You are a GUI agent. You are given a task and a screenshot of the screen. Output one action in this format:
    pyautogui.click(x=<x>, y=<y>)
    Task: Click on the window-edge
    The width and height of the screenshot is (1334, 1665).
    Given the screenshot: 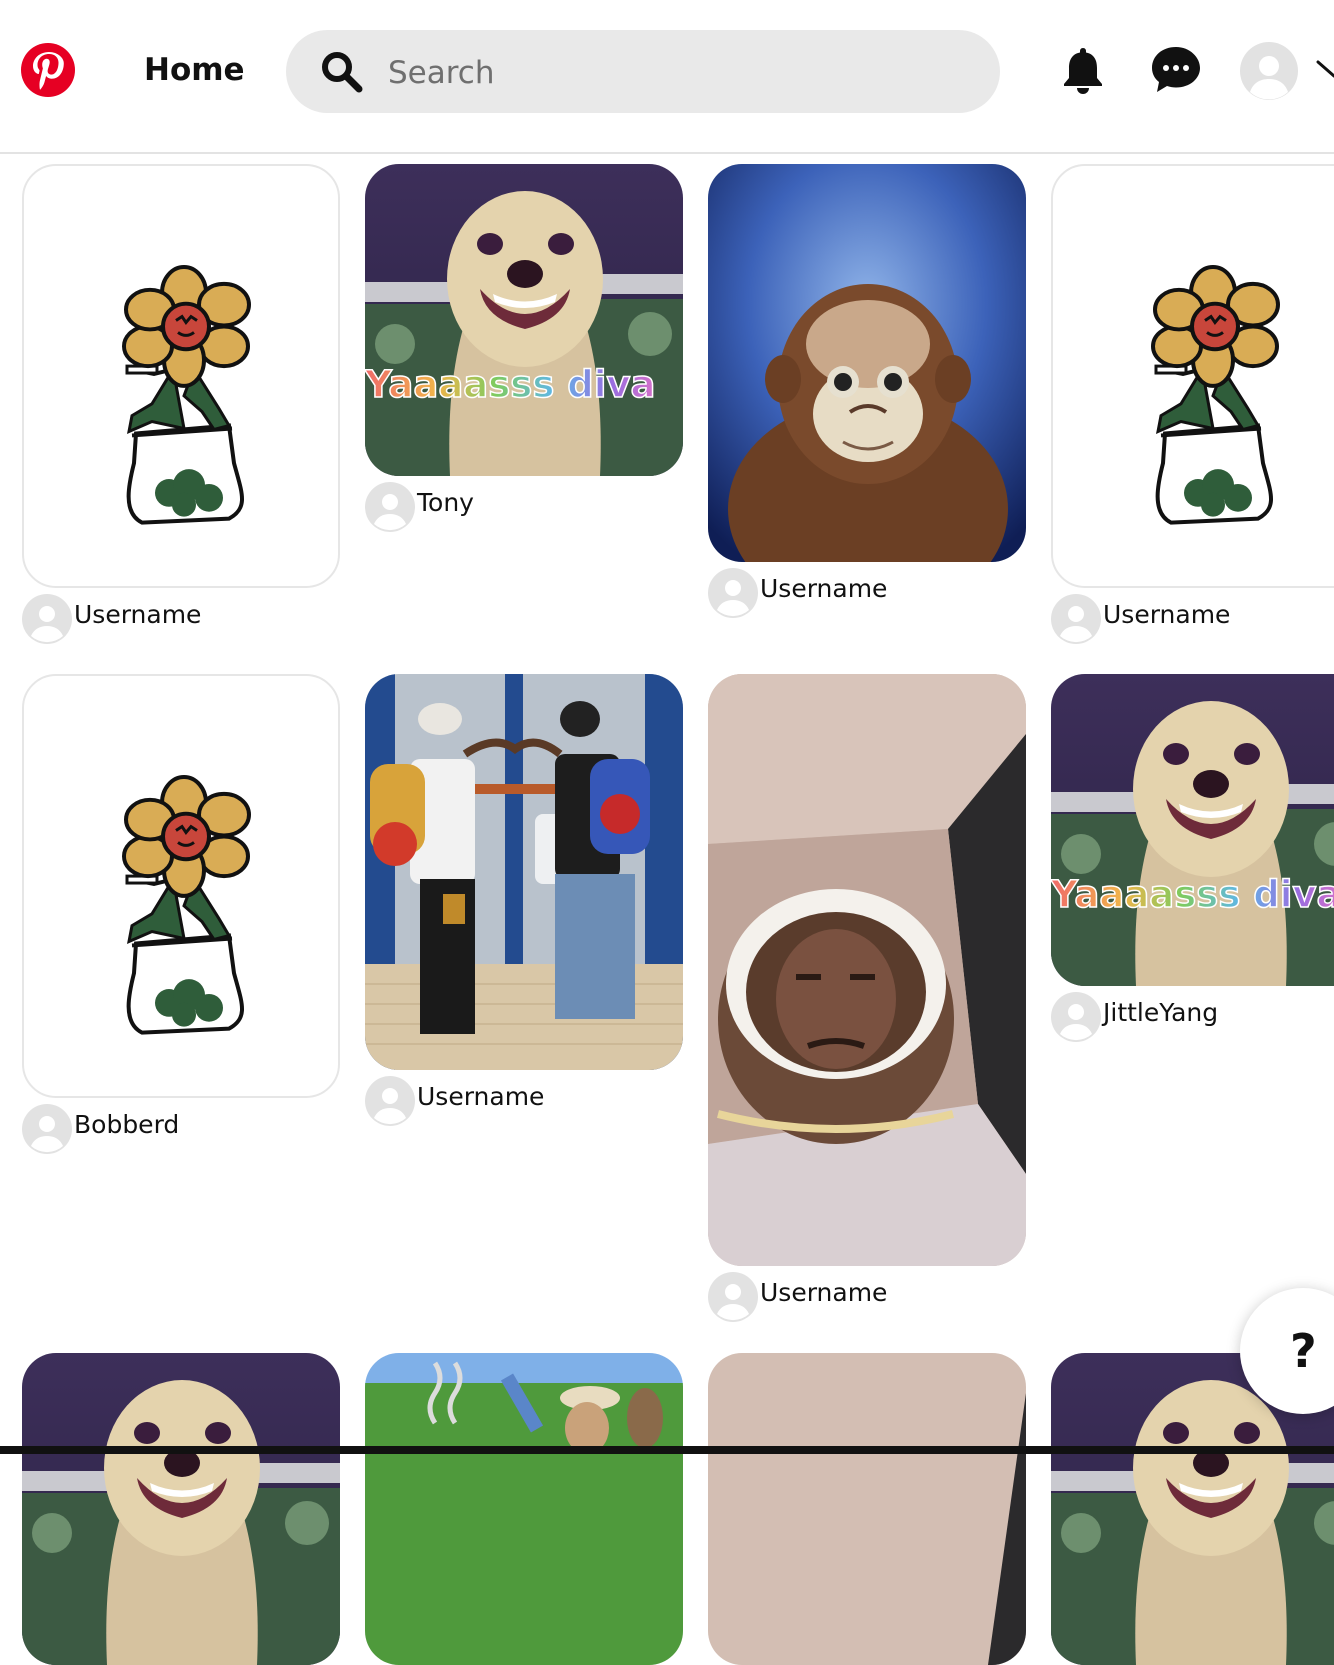 What is the action you would take?
    pyautogui.click(x=667, y=1450)
    